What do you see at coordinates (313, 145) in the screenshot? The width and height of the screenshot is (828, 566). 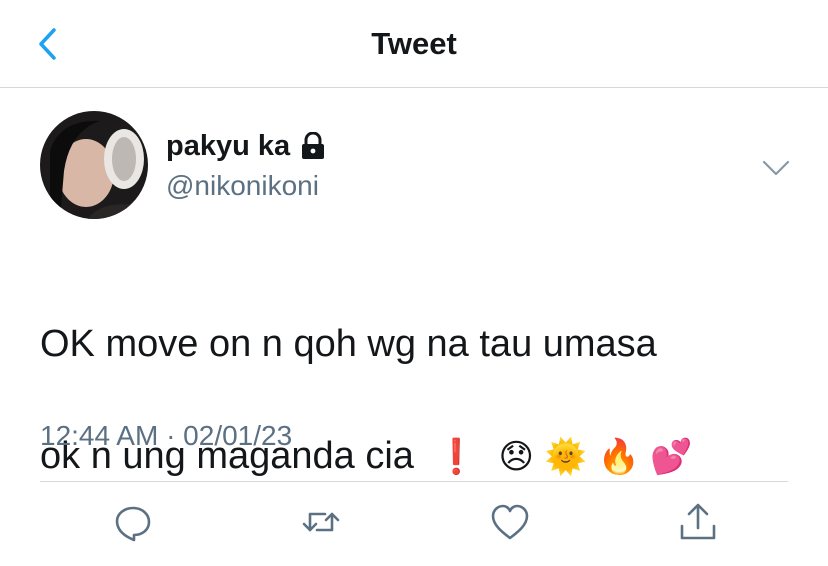 I see `lock-icon` at bounding box center [313, 145].